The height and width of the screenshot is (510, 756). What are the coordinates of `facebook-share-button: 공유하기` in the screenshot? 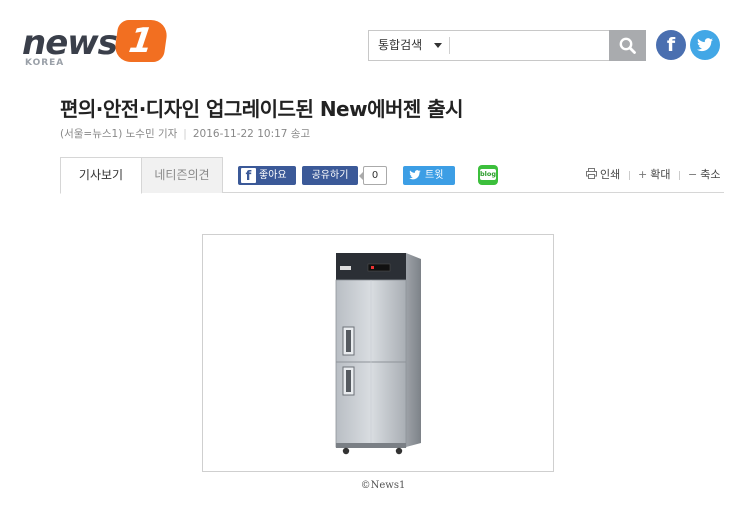 It's located at (330, 175).